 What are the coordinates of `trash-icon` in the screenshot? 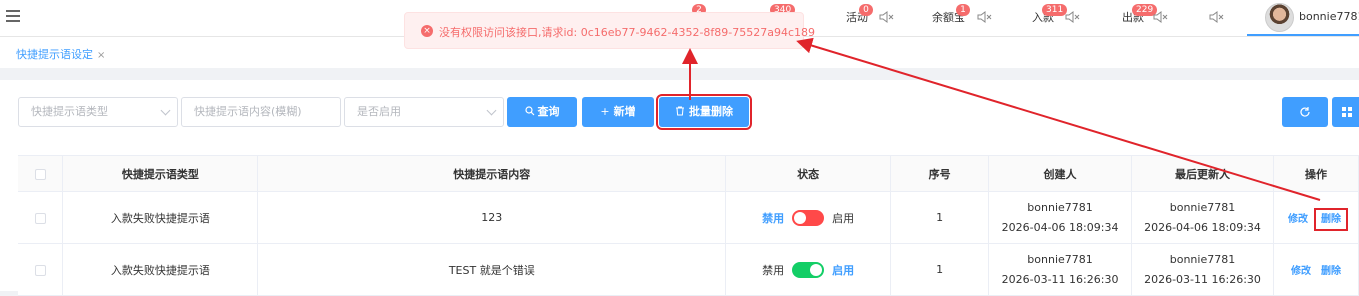 It's located at (680, 111).